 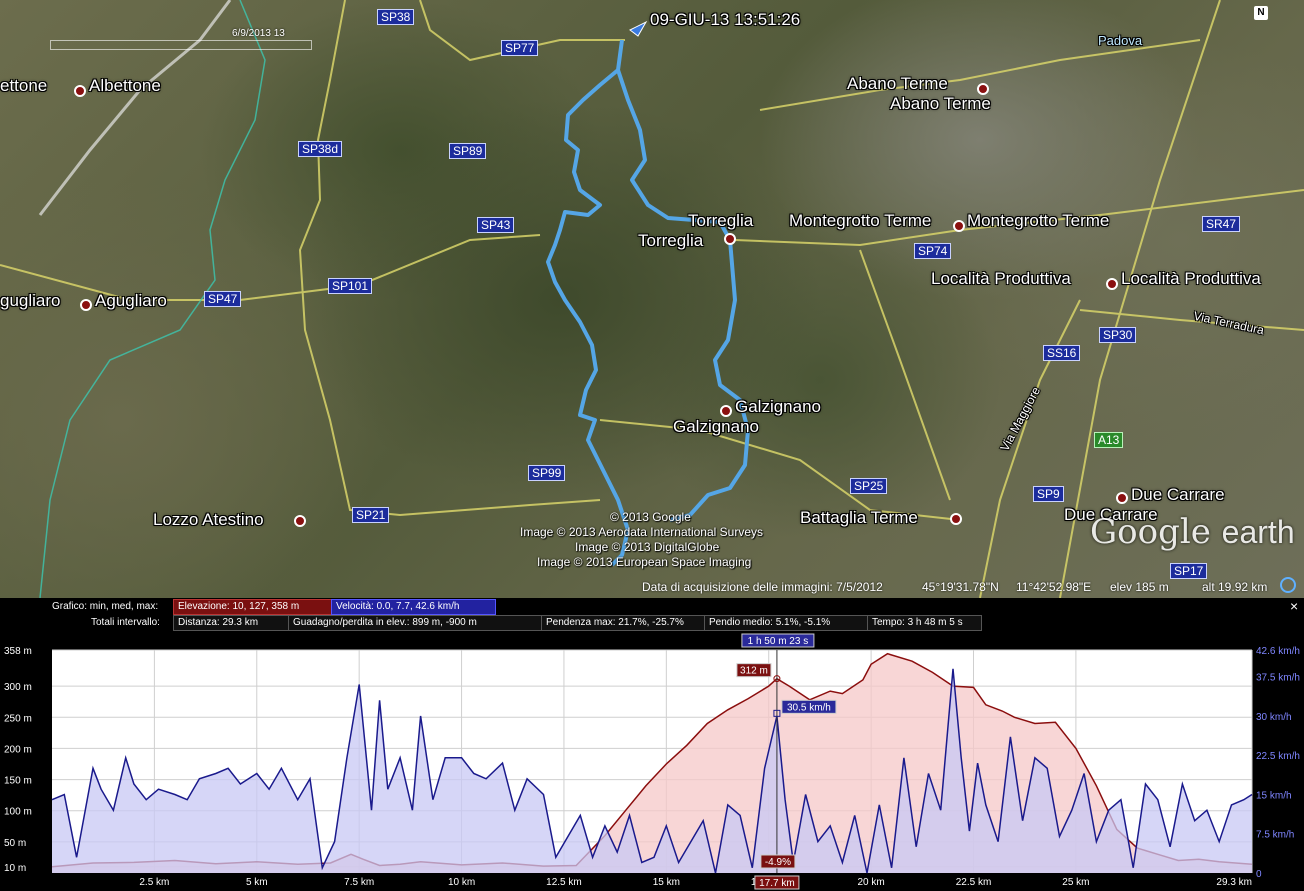 I want to click on y-tick-label: 150 m, so click(x=18, y=781).